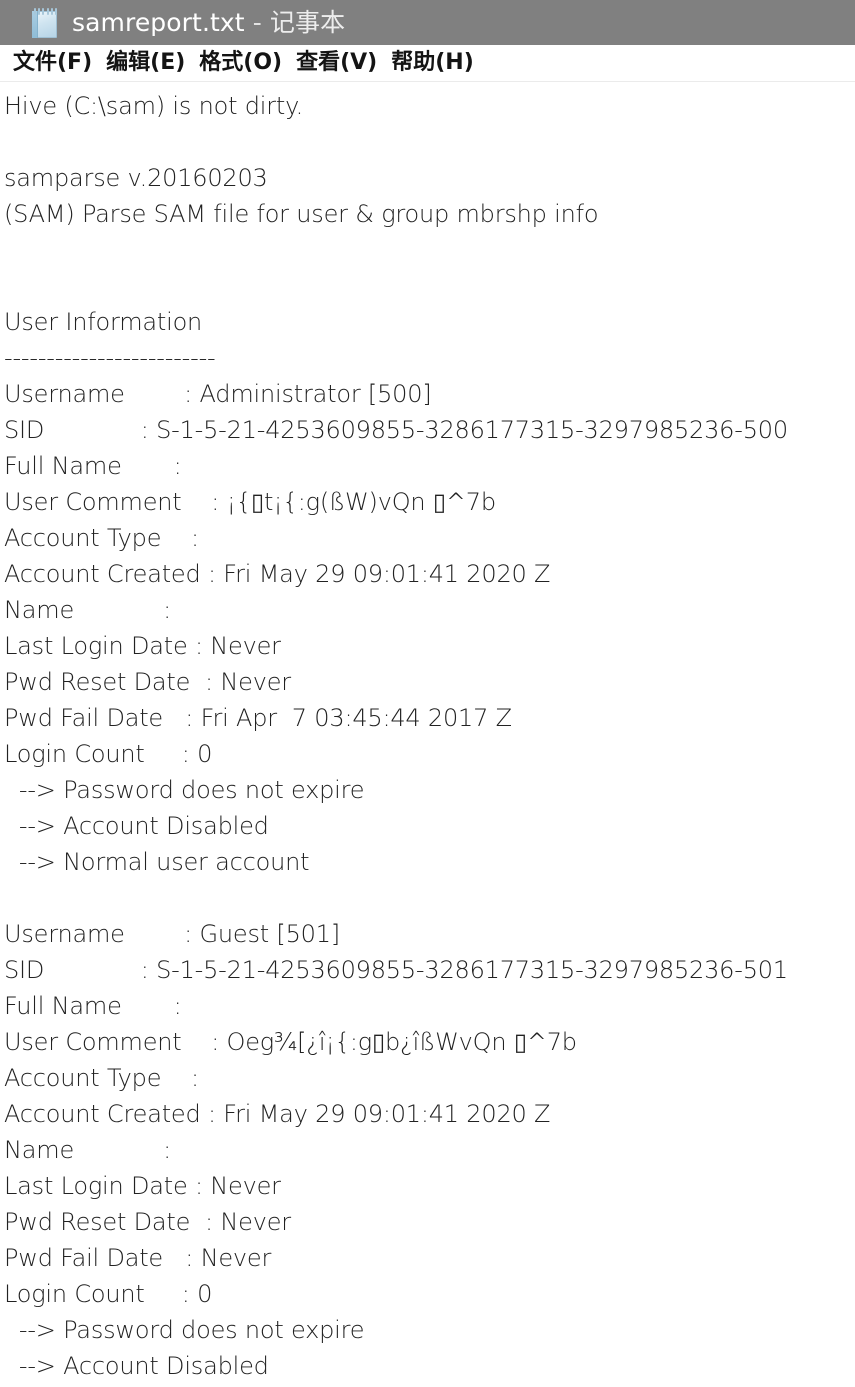 The image size is (855, 1387). What do you see at coordinates (154, 106) in the screenshot?
I see `text-line: Hive (C:\sam) is not dirty.` at bounding box center [154, 106].